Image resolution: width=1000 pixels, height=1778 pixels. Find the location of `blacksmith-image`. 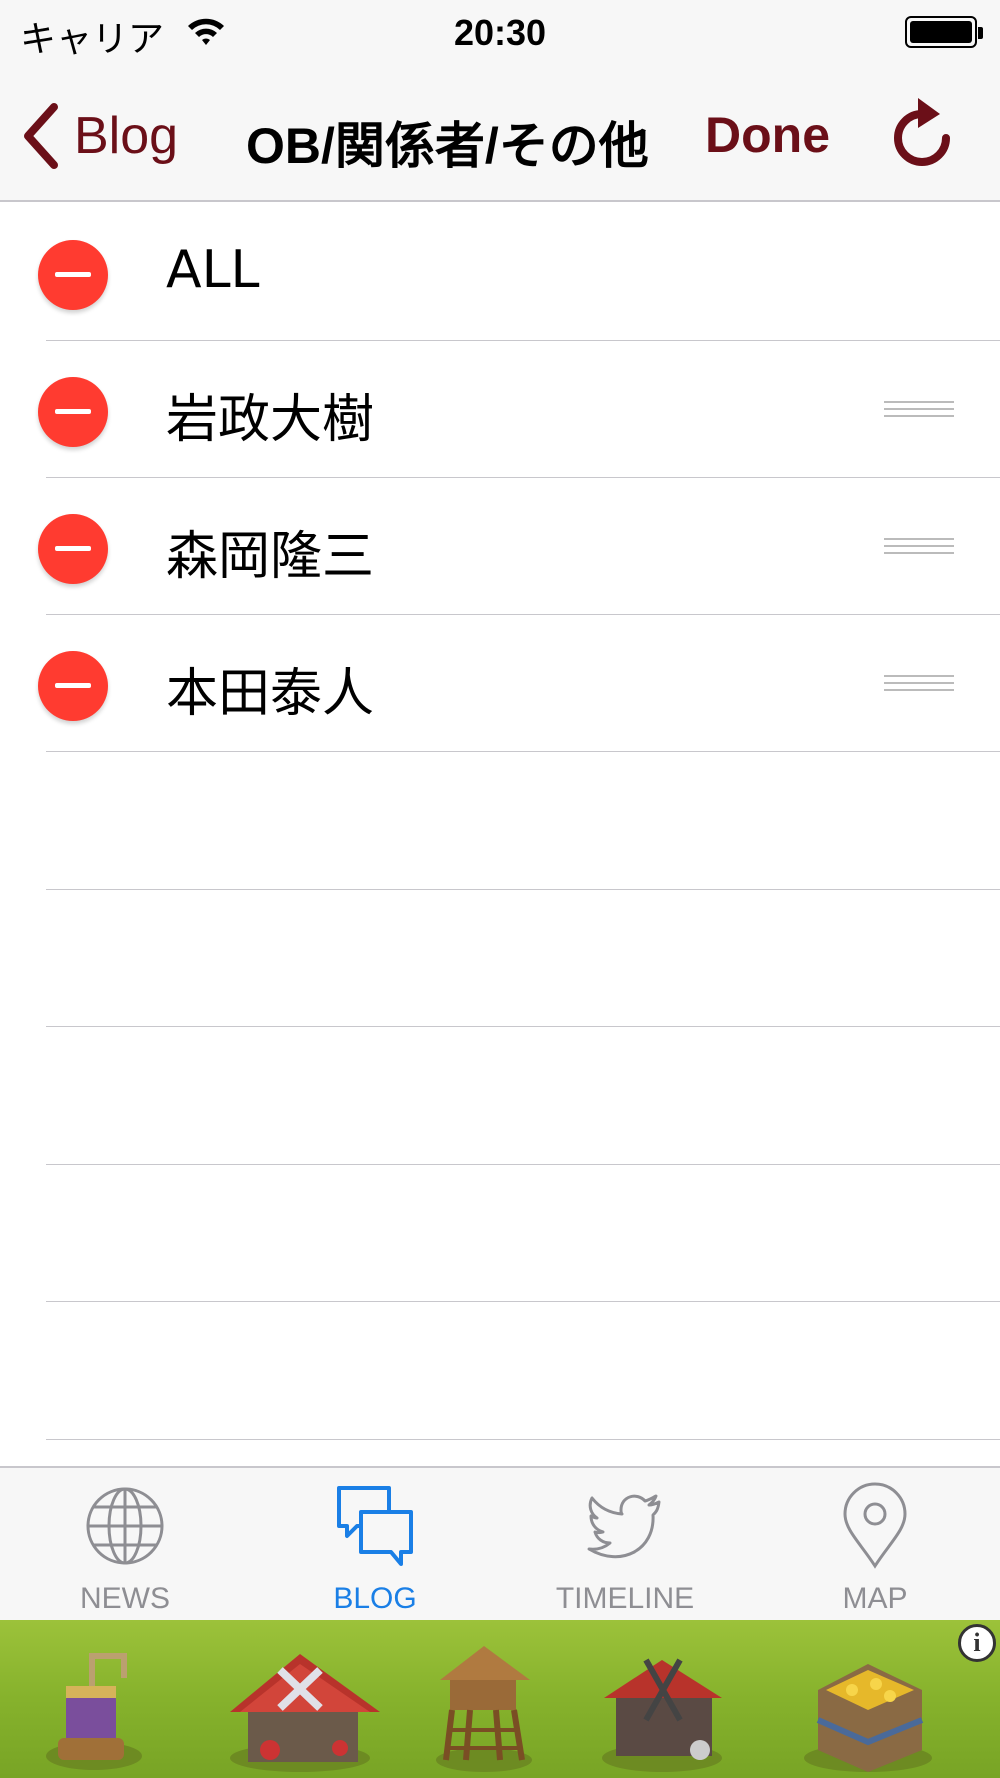

blacksmith-image is located at coordinates (662, 1715).